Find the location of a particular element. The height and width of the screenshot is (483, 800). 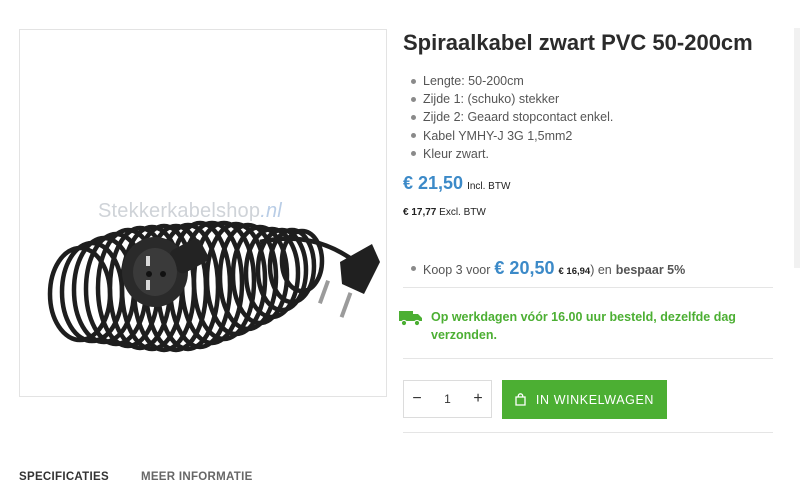

list-item: Lengte: 50-200cm is located at coordinates (508, 81).